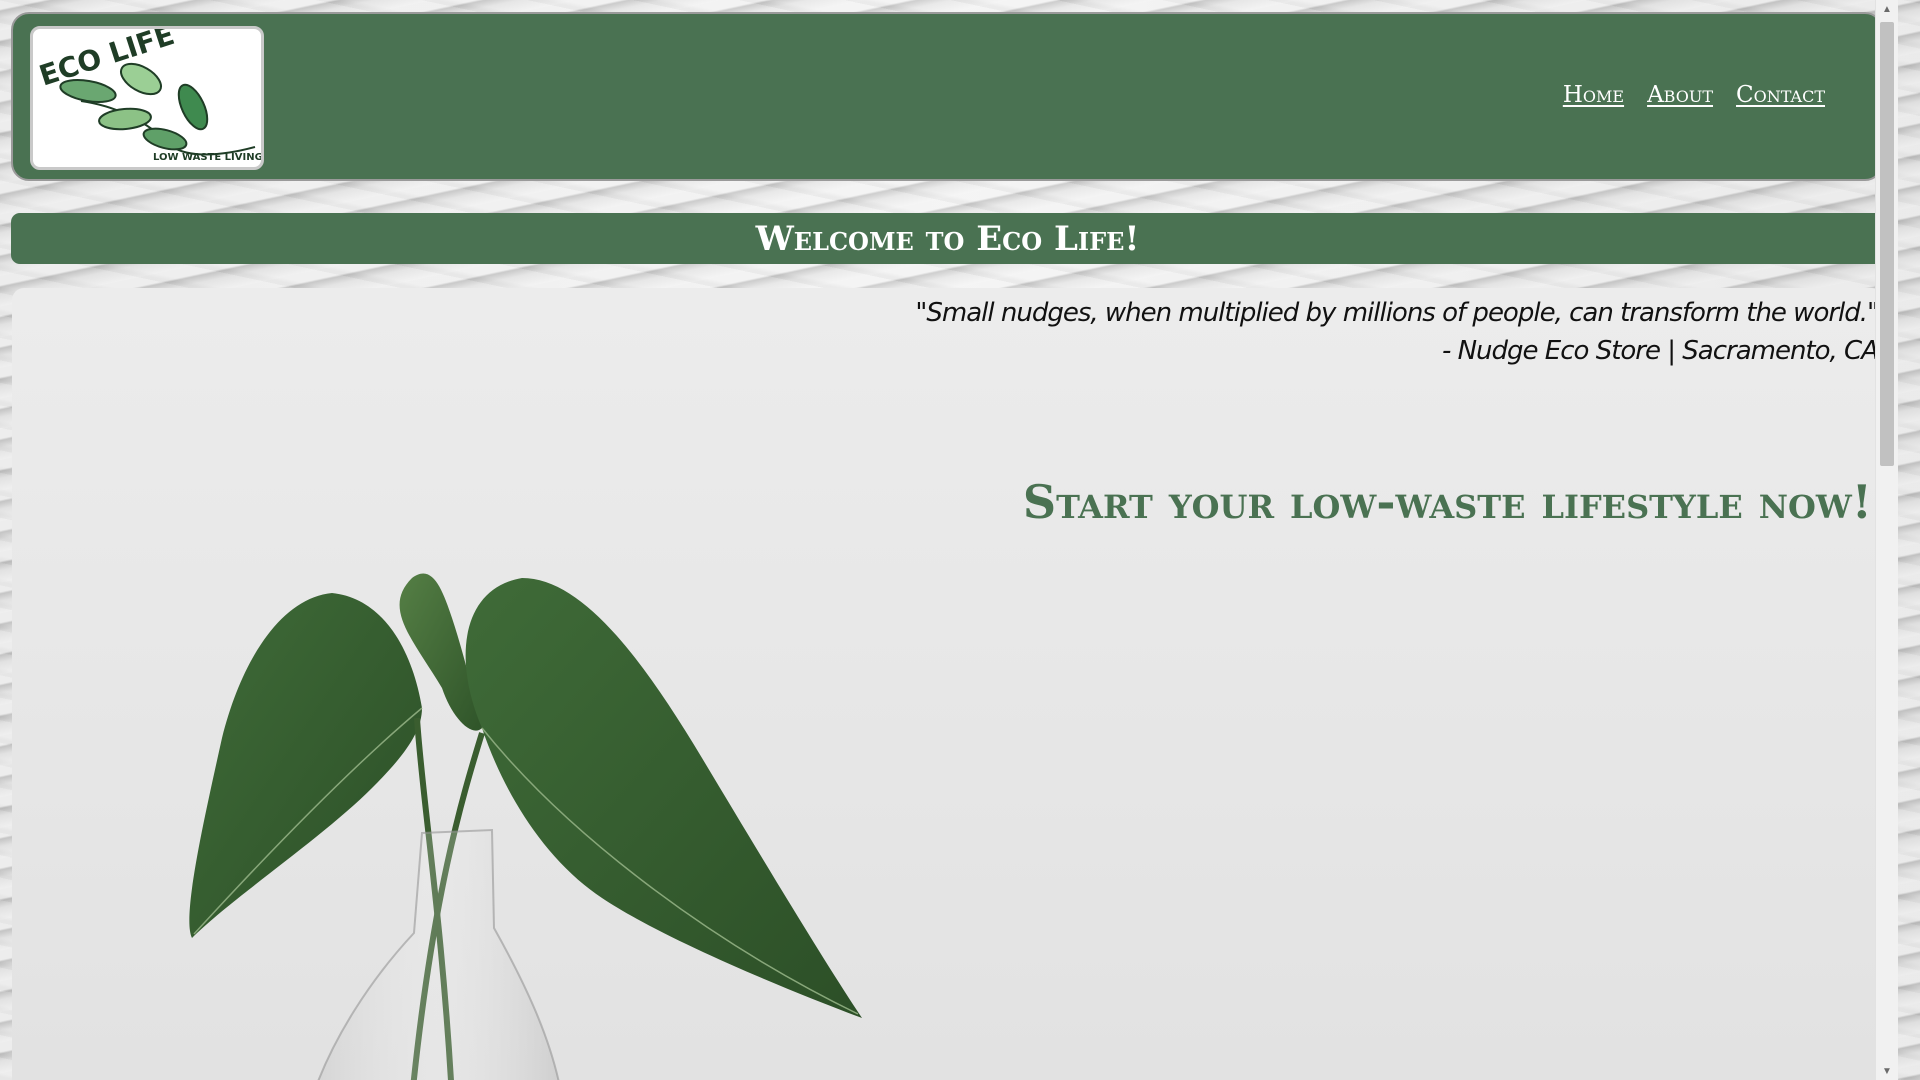 The width and height of the screenshot is (1920, 1080). I want to click on scroll-up-arrow-icon: ▲, so click(1887, 9).